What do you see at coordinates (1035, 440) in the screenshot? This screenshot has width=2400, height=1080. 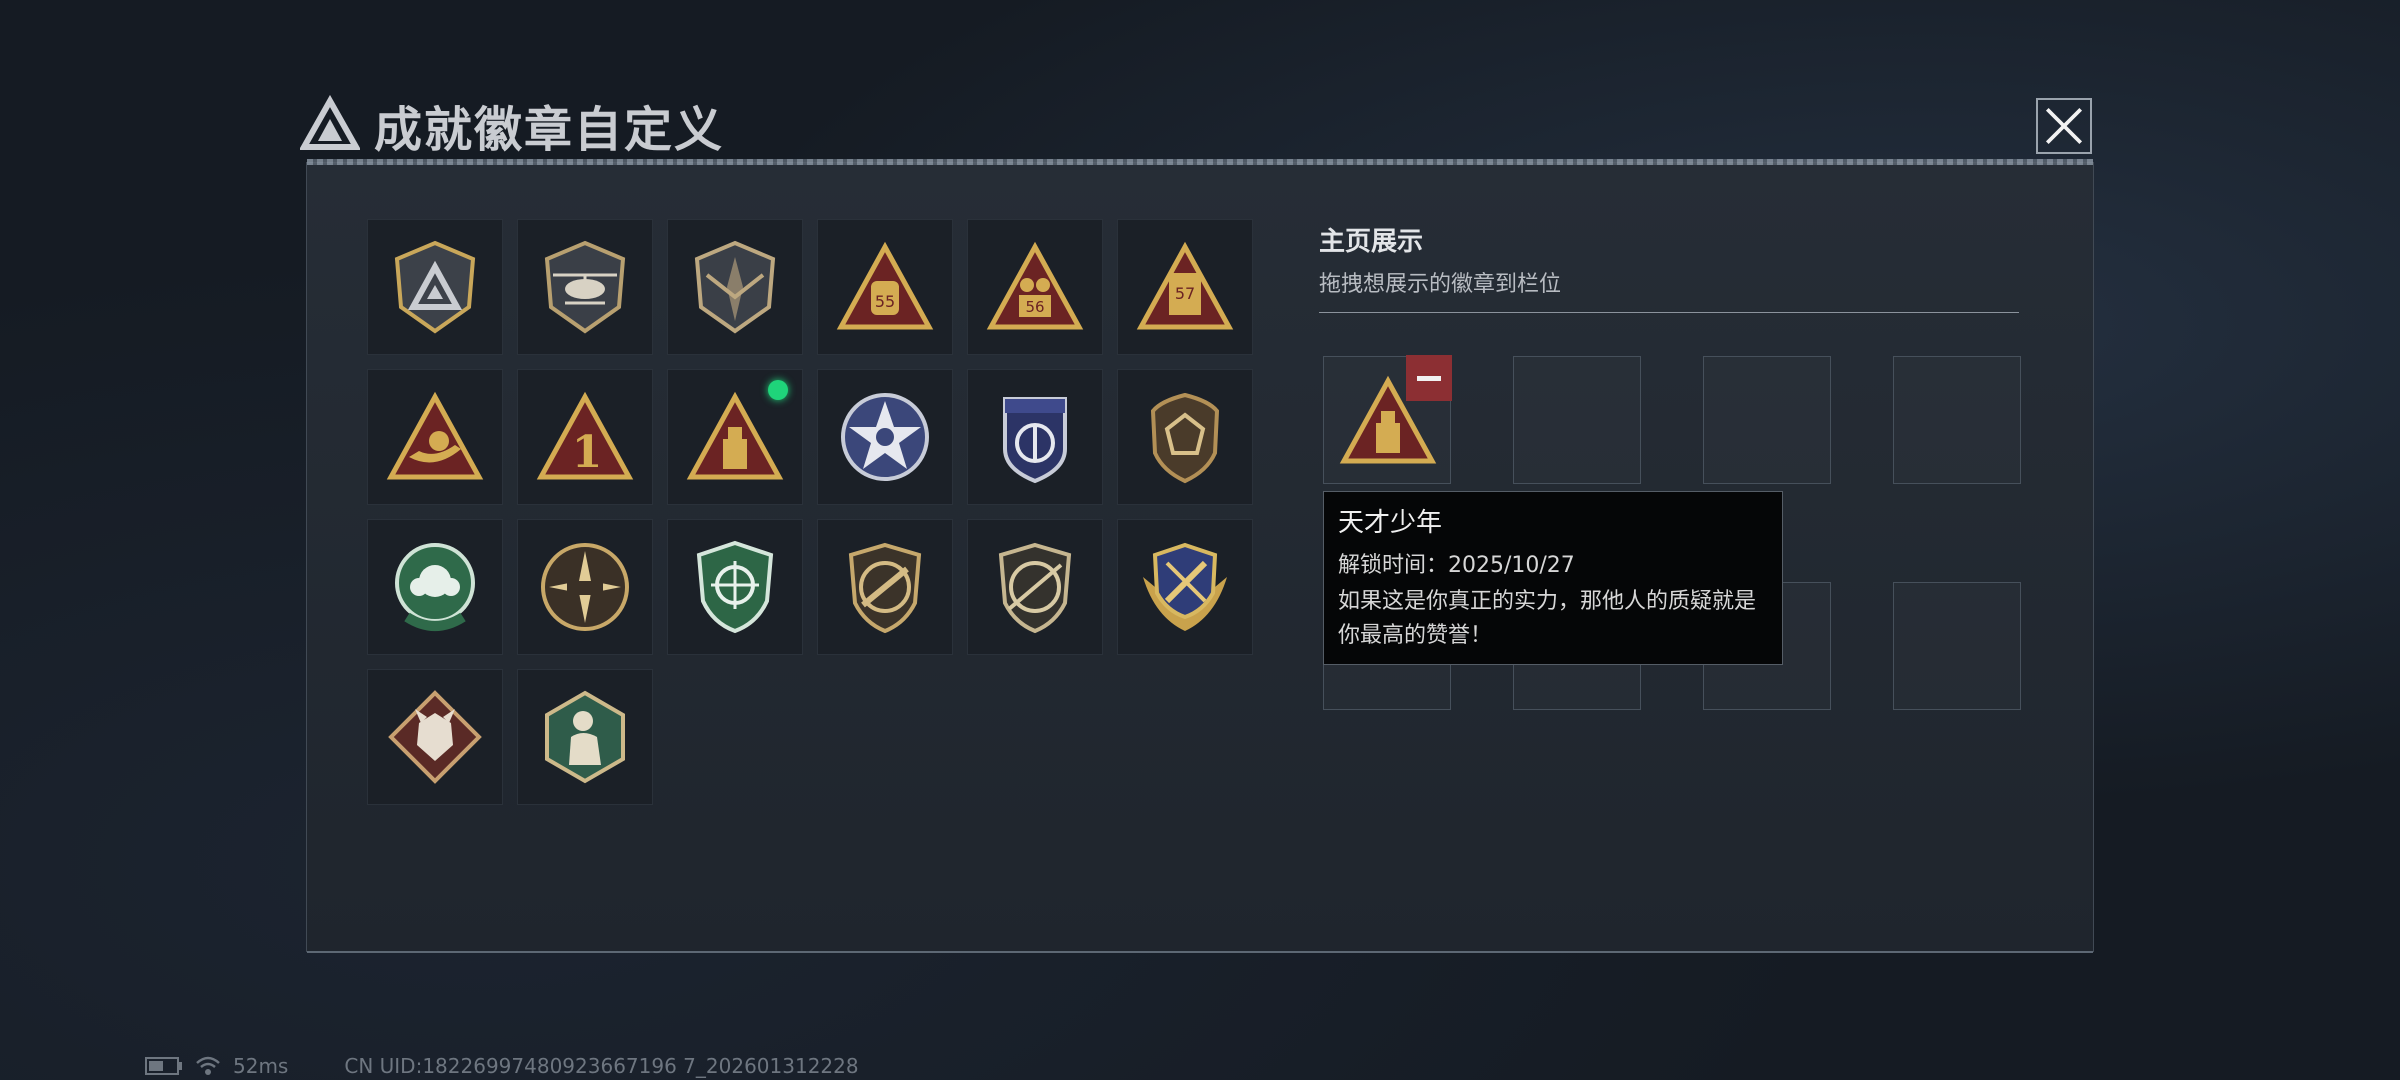 I see `navy-shield-badge-icon` at bounding box center [1035, 440].